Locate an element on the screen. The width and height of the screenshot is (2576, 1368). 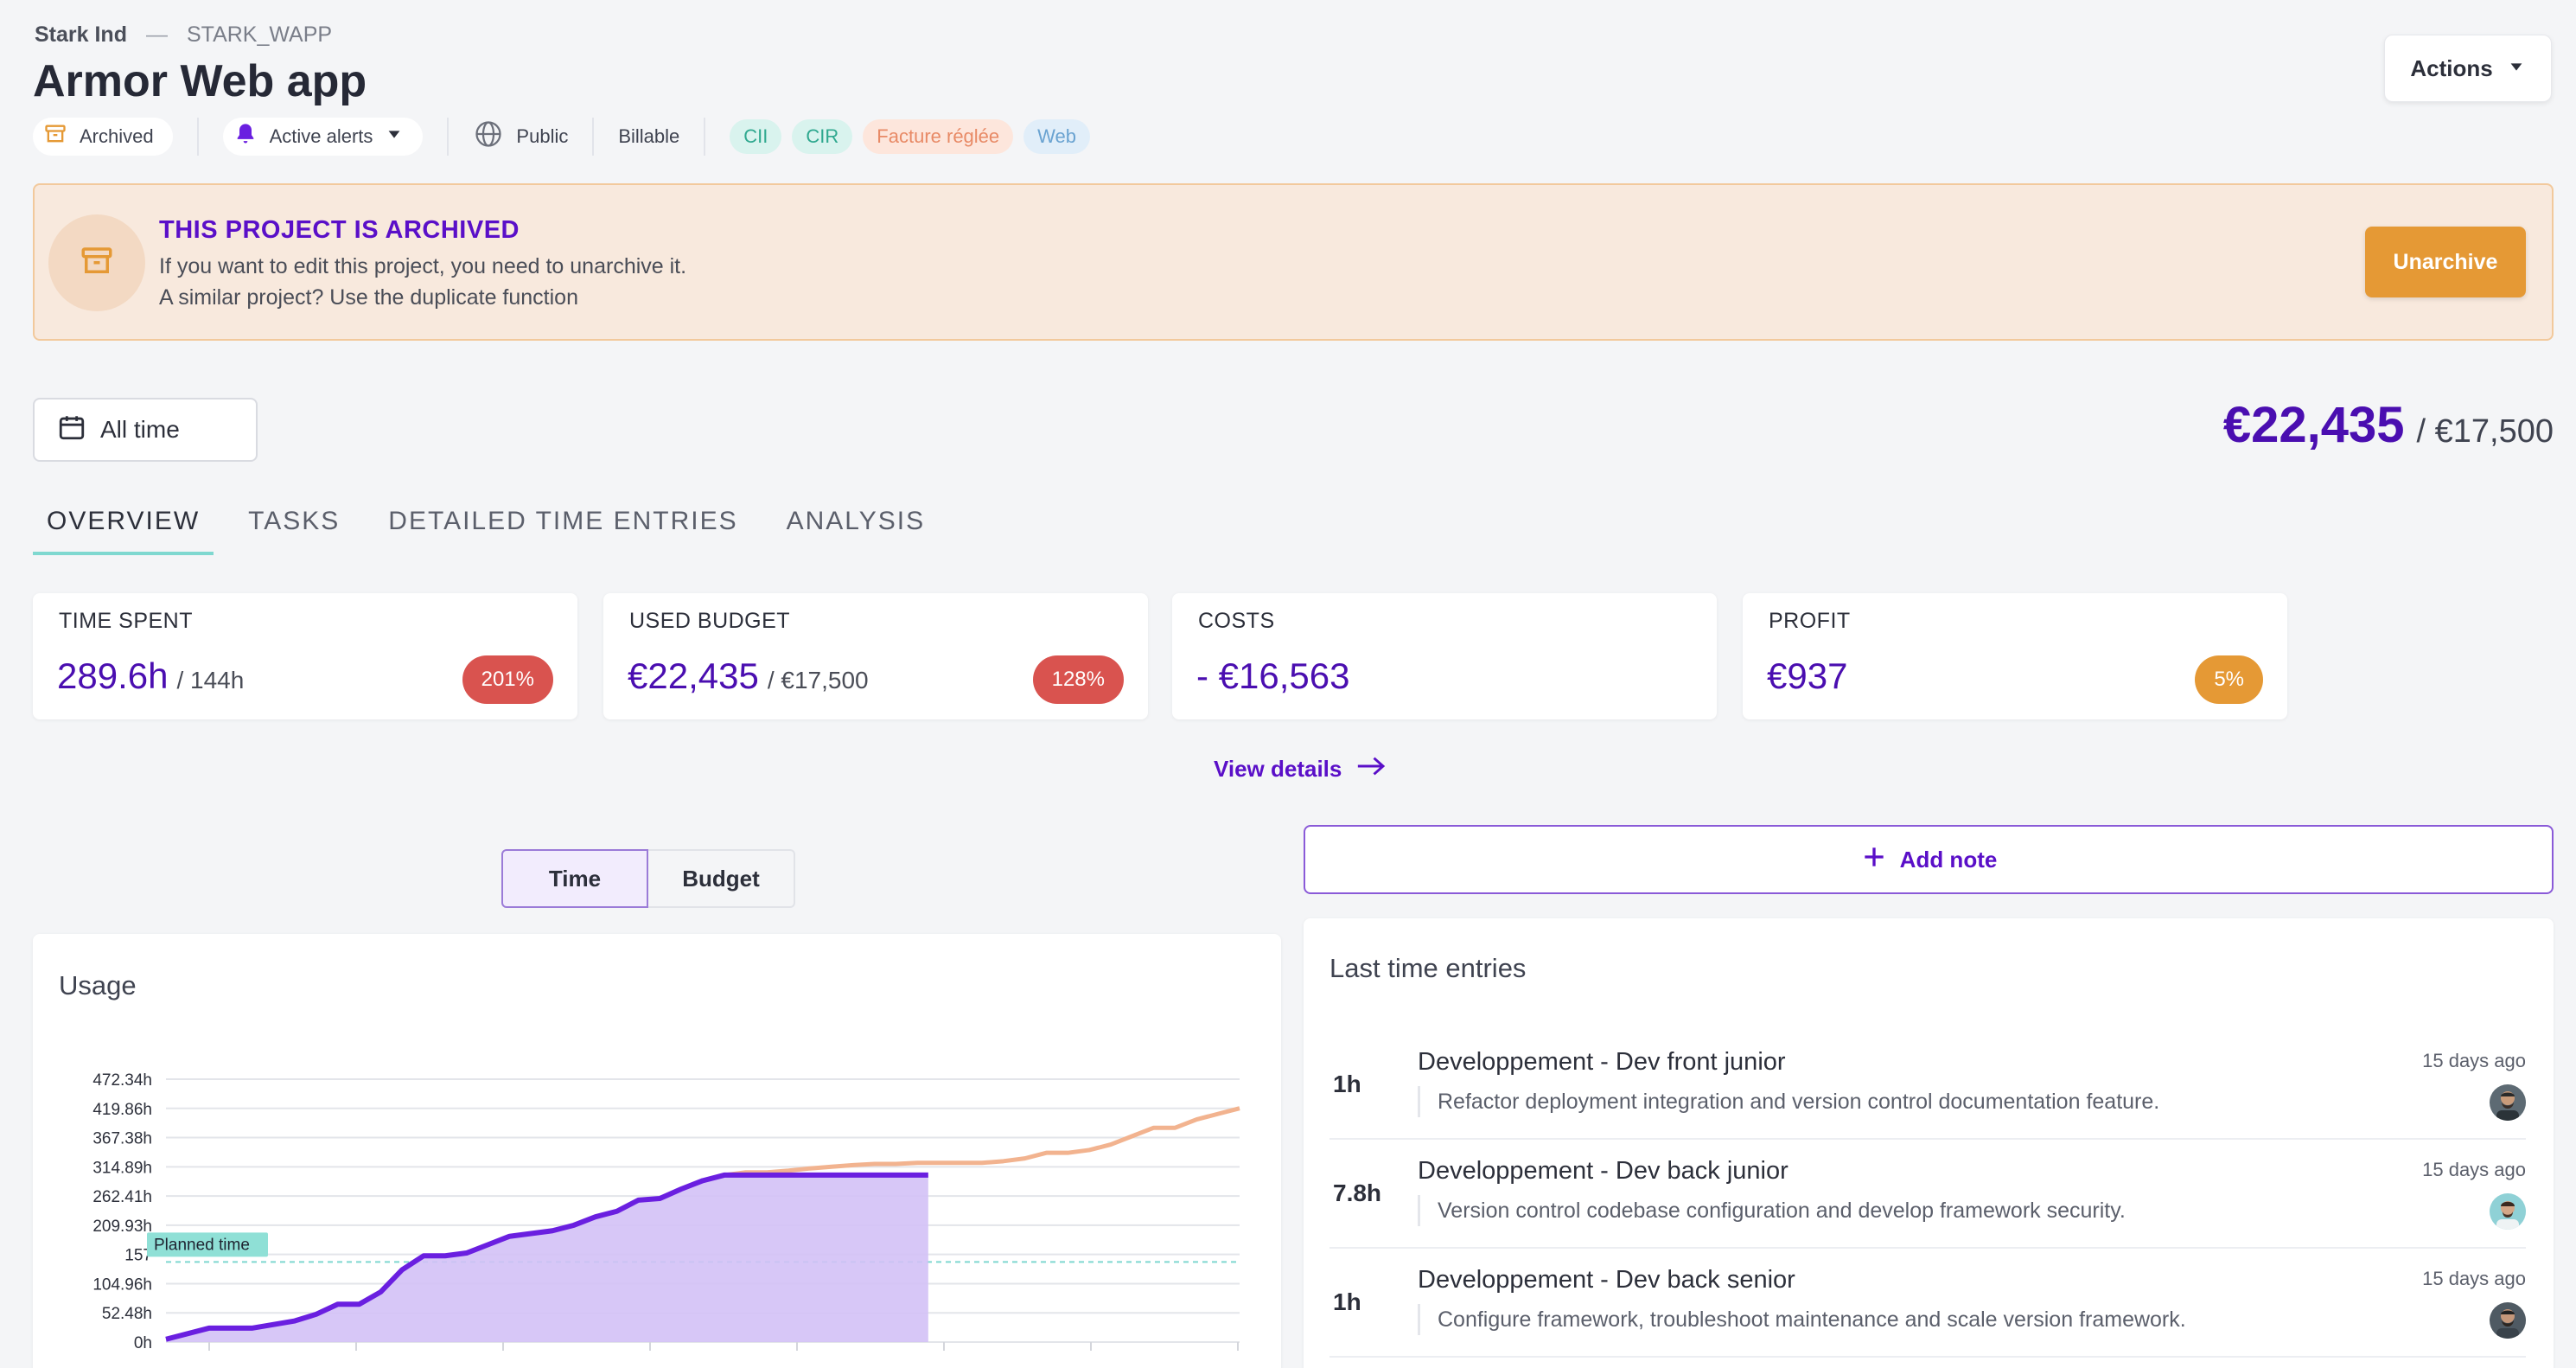
entry-hours: 7.8h is located at coordinates (1357, 1192).